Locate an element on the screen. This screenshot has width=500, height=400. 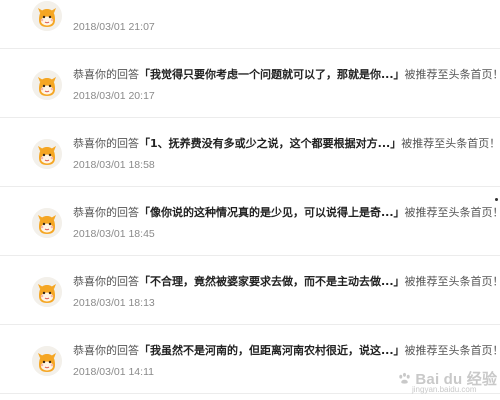
timestamp: 2018/03/01 18:45 is located at coordinates (114, 234).